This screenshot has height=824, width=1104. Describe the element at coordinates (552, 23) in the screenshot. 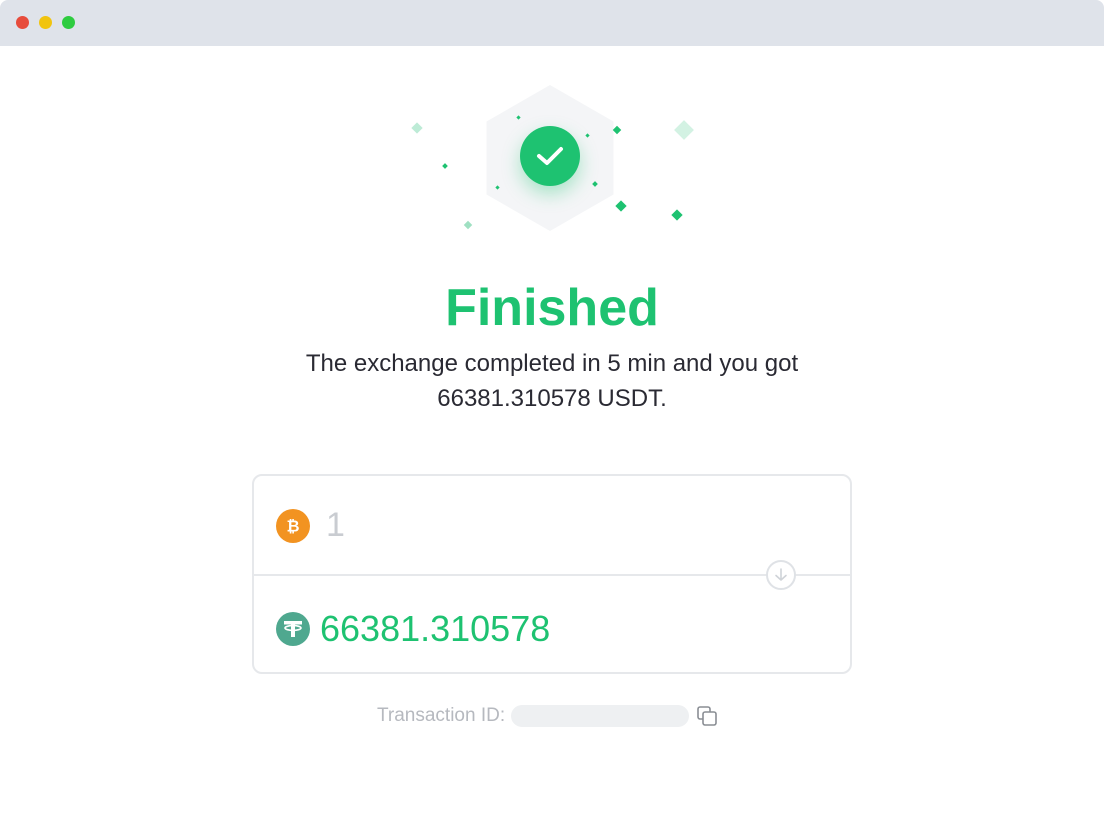

I see `window-titlebar` at that location.